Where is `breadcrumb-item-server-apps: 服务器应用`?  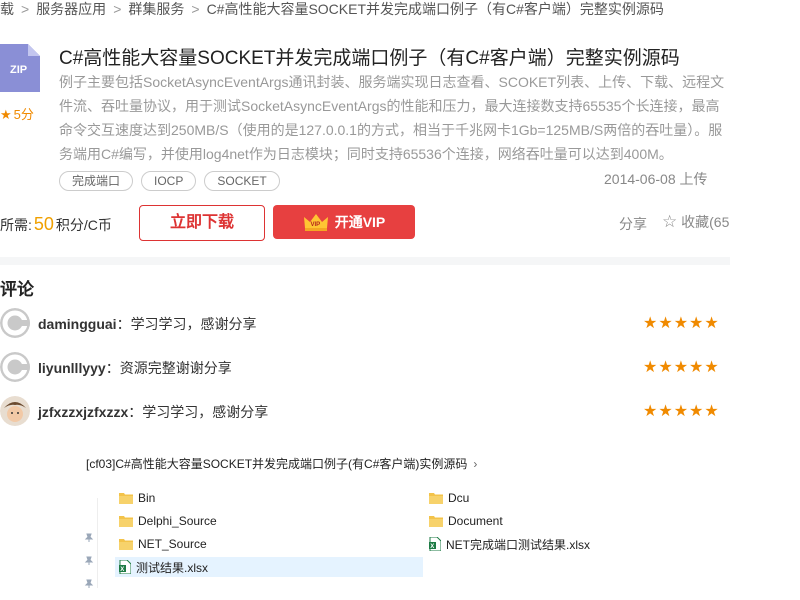 breadcrumb-item-server-apps: 服务器应用 is located at coordinates (71, 9).